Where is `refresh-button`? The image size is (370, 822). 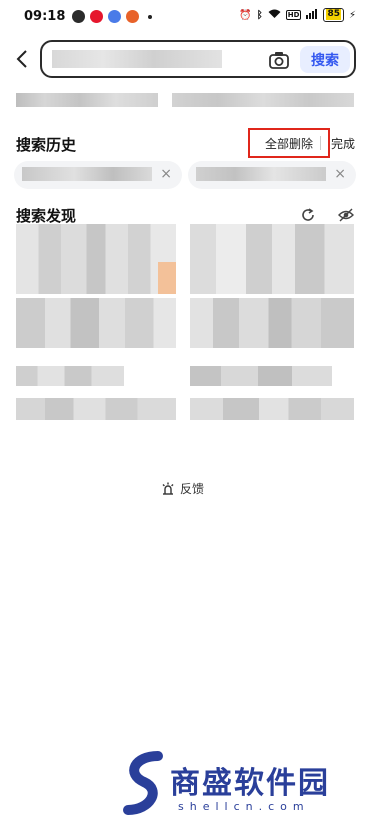 refresh-button is located at coordinates (308, 215).